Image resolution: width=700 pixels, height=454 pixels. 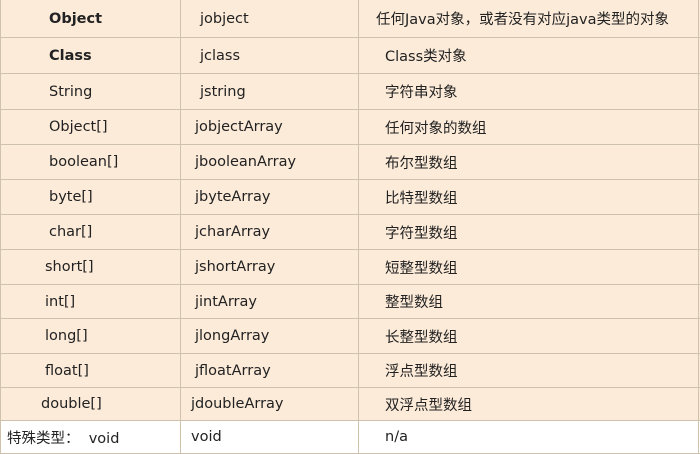 I want to click on table-row: float[] jfloatArray 浮点型数组, so click(x=350, y=371).